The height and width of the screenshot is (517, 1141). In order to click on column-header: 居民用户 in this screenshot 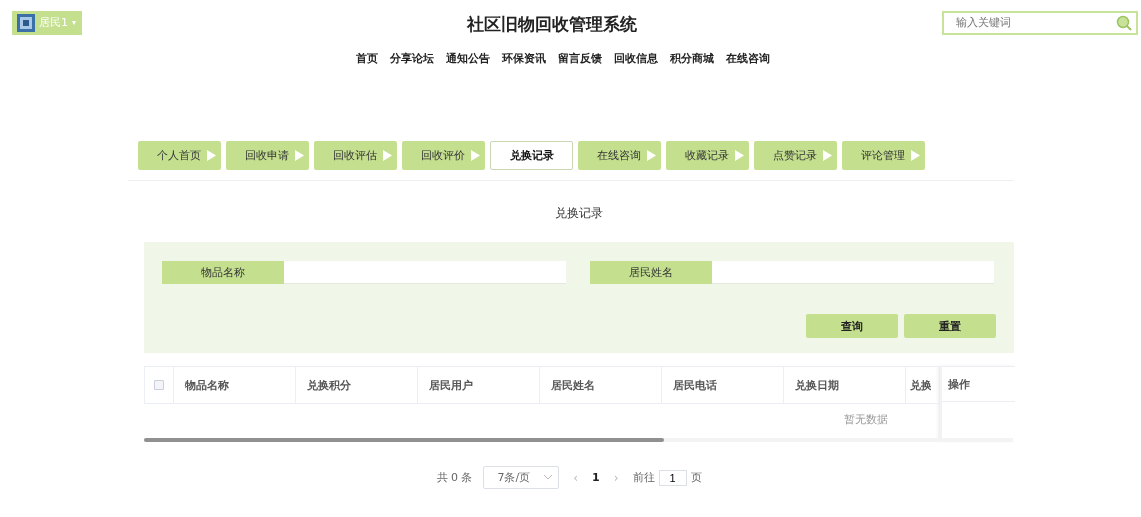, I will do `click(478, 385)`.